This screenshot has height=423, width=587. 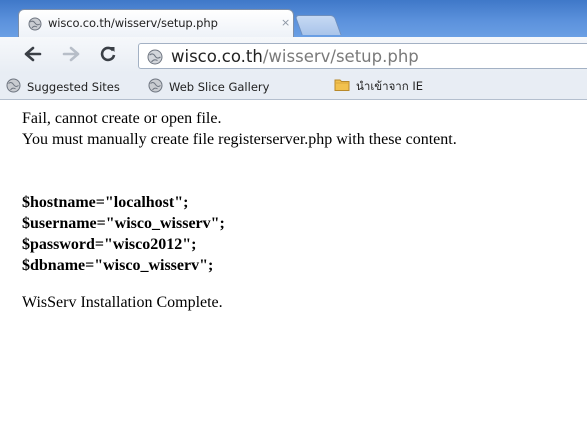 What do you see at coordinates (217, 56) in the screenshot?
I see `address-domain: wisco.co.th` at bounding box center [217, 56].